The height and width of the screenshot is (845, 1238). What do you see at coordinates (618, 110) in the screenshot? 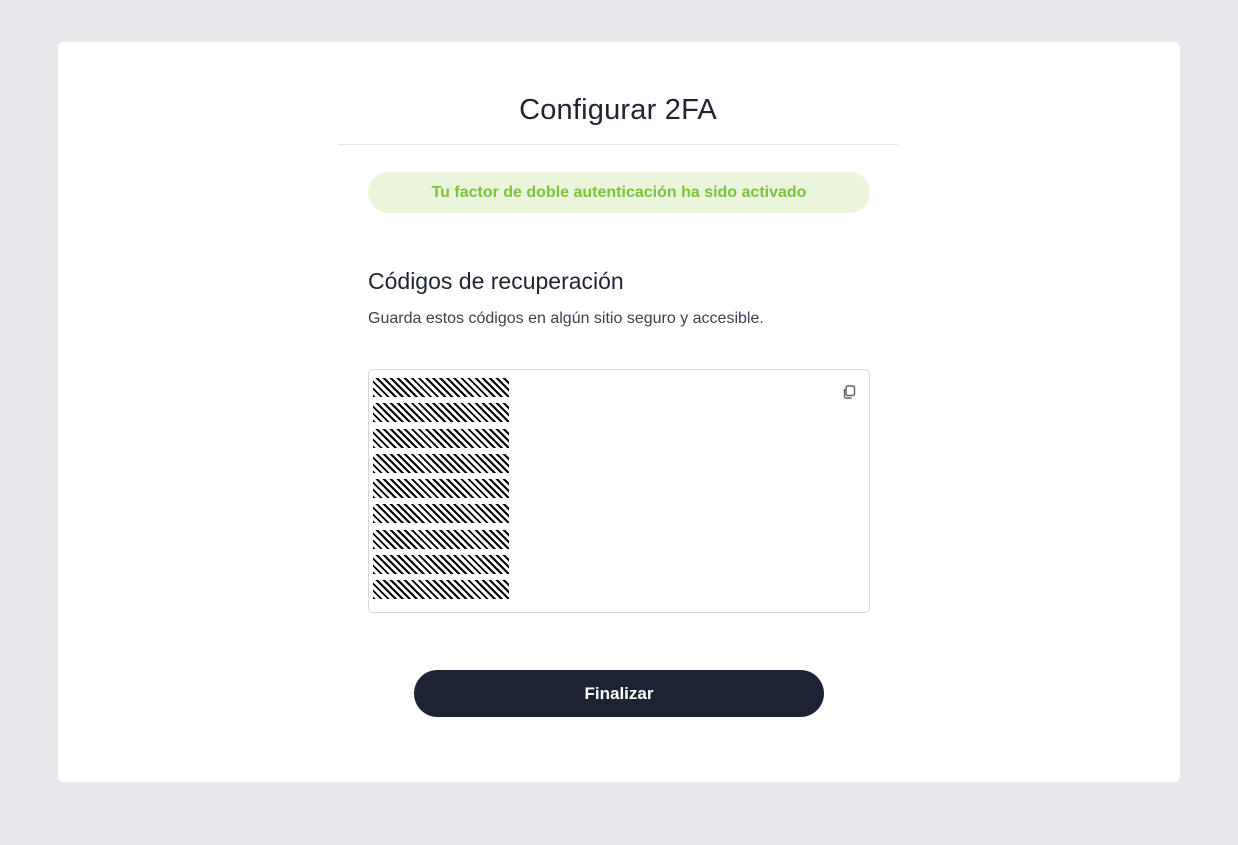
I see `page-title: Configurar 2FA` at bounding box center [618, 110].